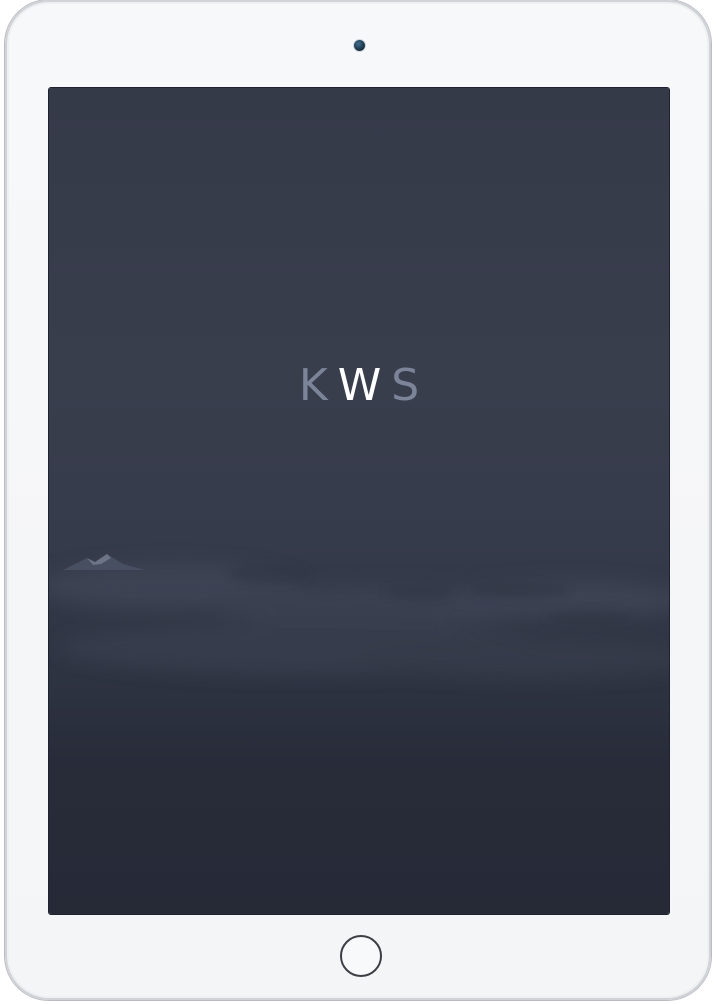 Image resolution: width=720 pixels, height=1004 pixels. What do you see at coordinates (361, 956) in the screenshot?
I see `home-button-icon` at bounding box center [361, 956].